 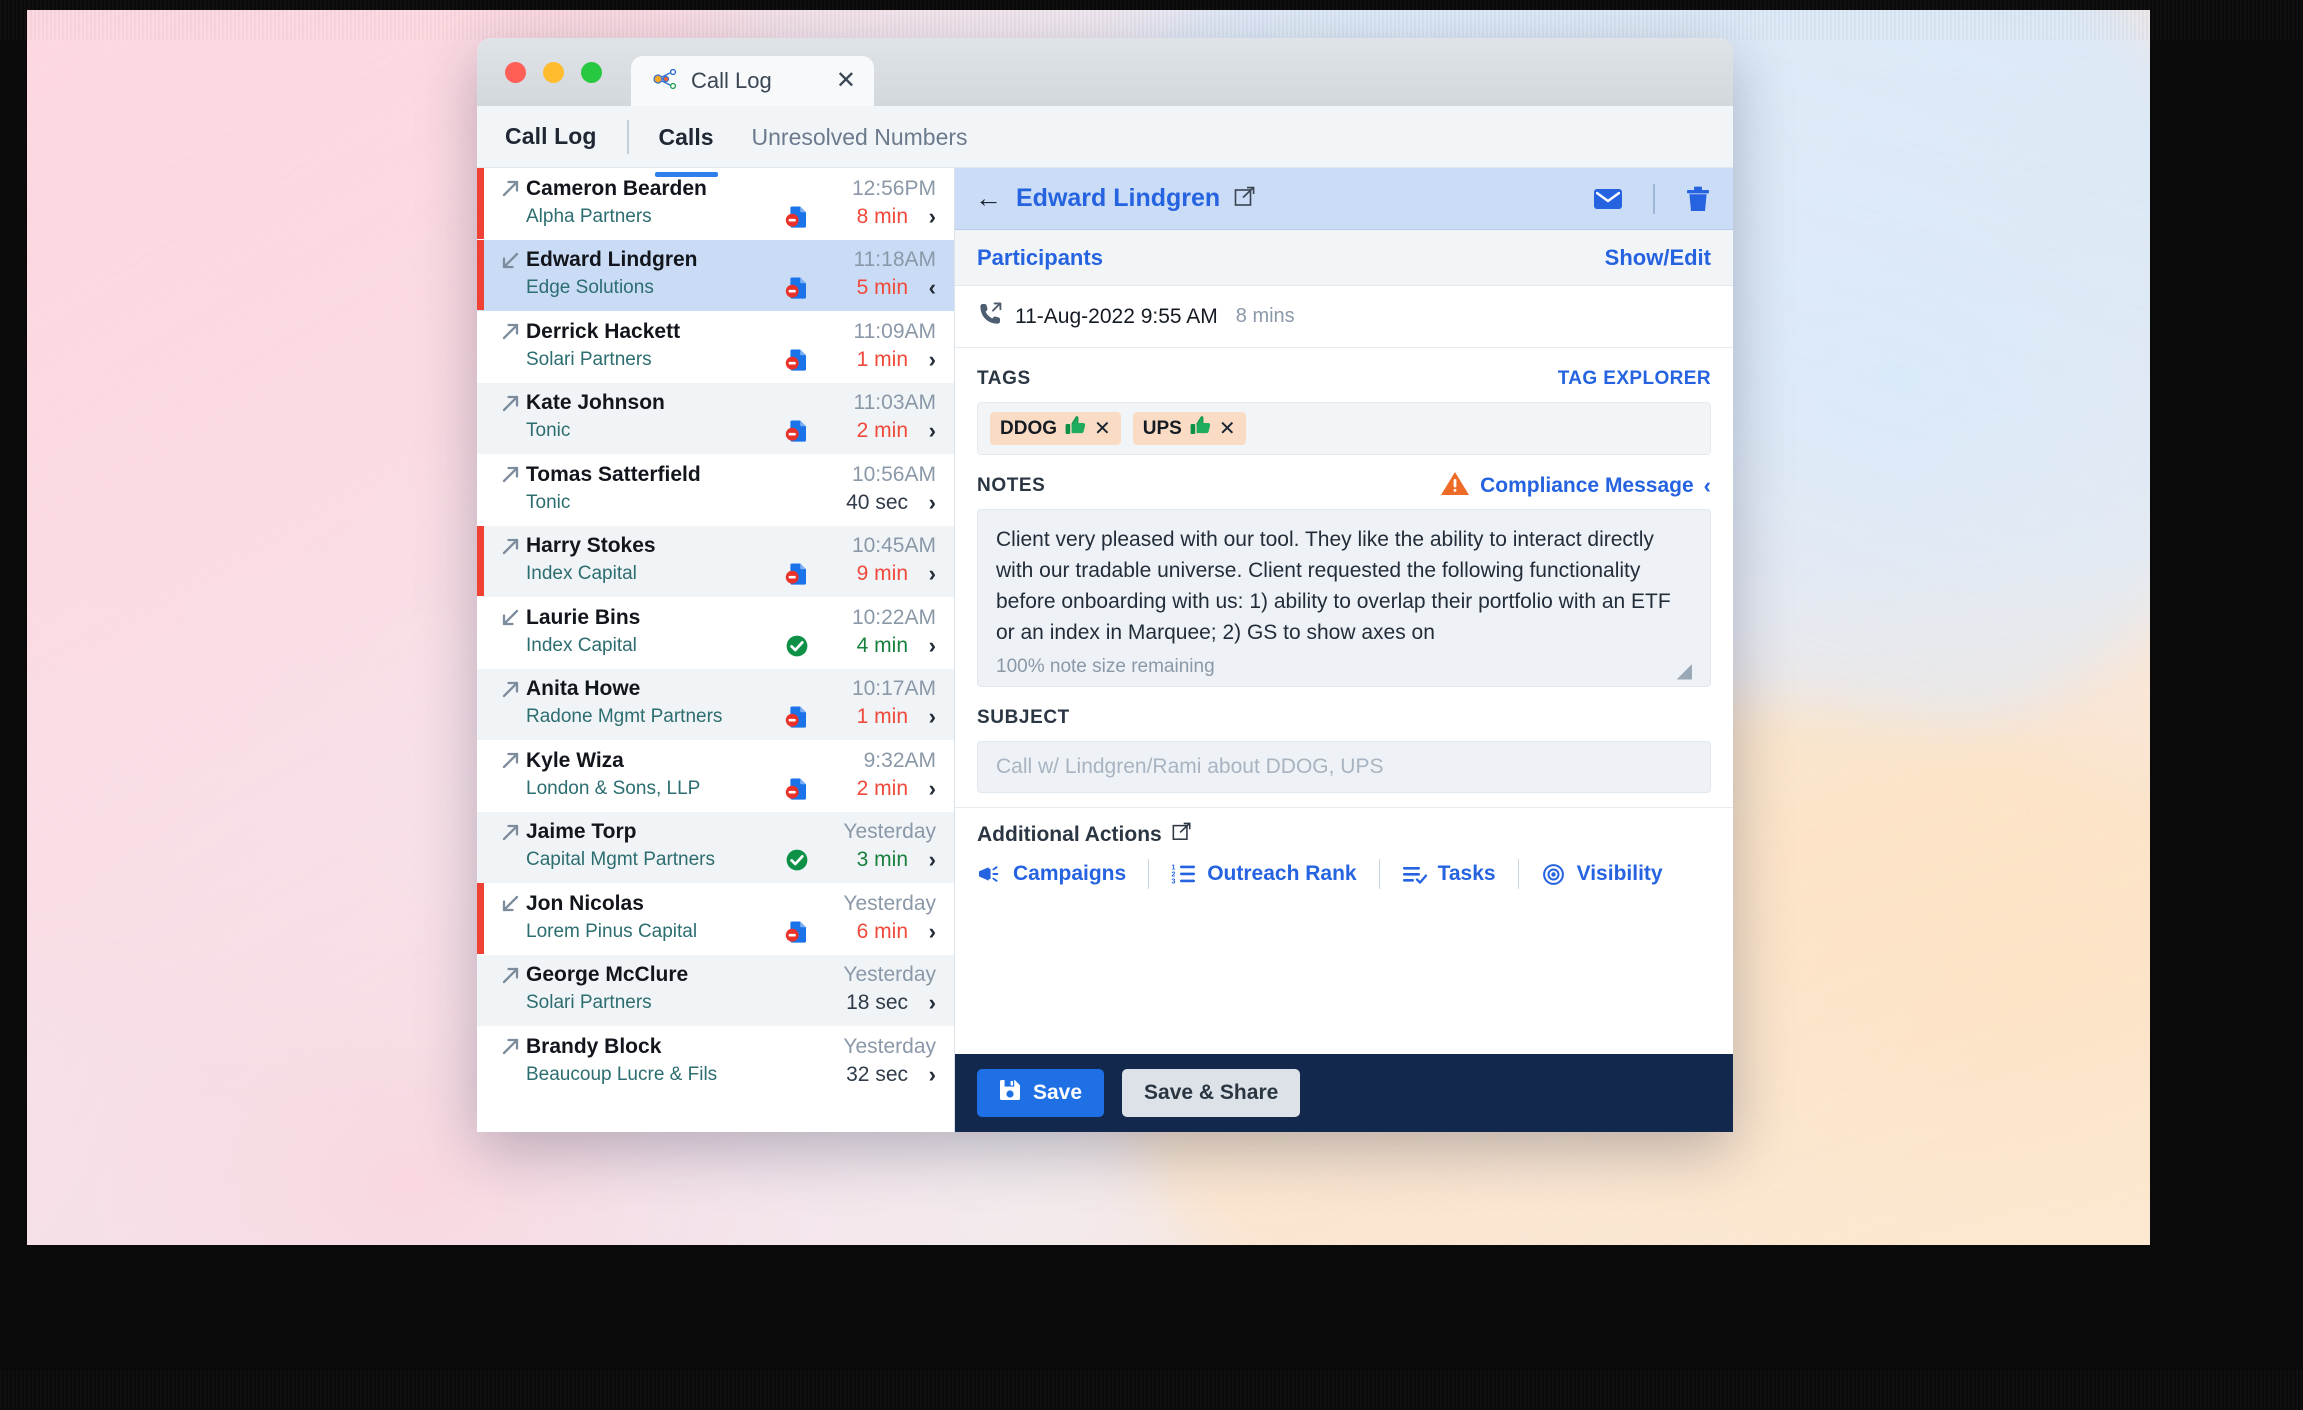 What do you see at coordinates (715, 490) in the screenshot?
I see `call-list-item: Tomas Satterfield 10:56AM Tonic 40 sec ›` at bounding box center [715, 490].